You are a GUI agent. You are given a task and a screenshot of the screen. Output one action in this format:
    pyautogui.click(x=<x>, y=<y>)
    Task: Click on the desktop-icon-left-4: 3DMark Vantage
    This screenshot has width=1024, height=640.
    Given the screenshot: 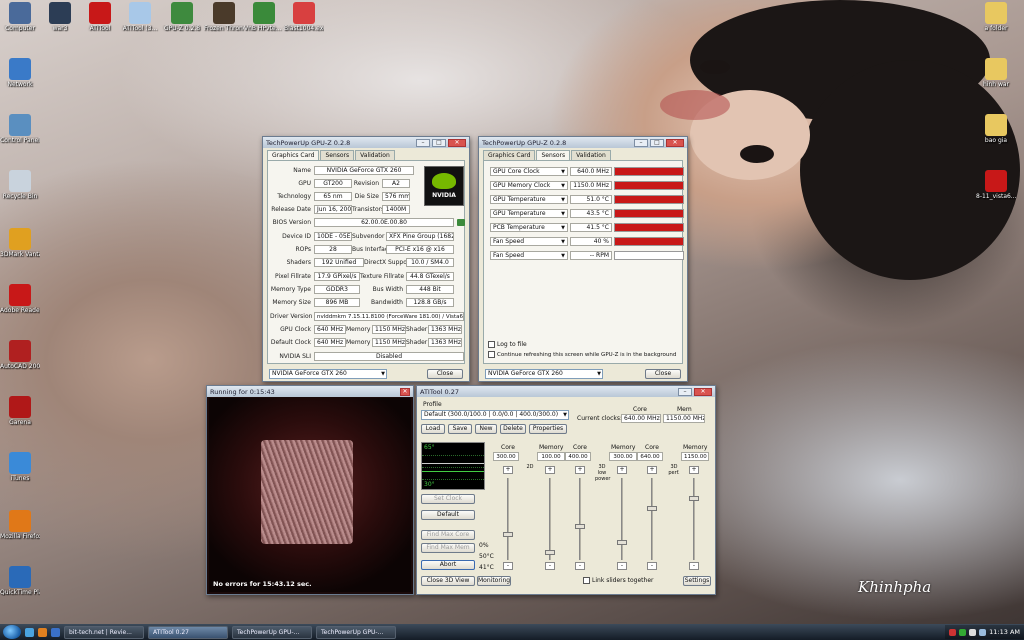 What is the action you would take?
    pyautogui.click(x=20, y=243)
    